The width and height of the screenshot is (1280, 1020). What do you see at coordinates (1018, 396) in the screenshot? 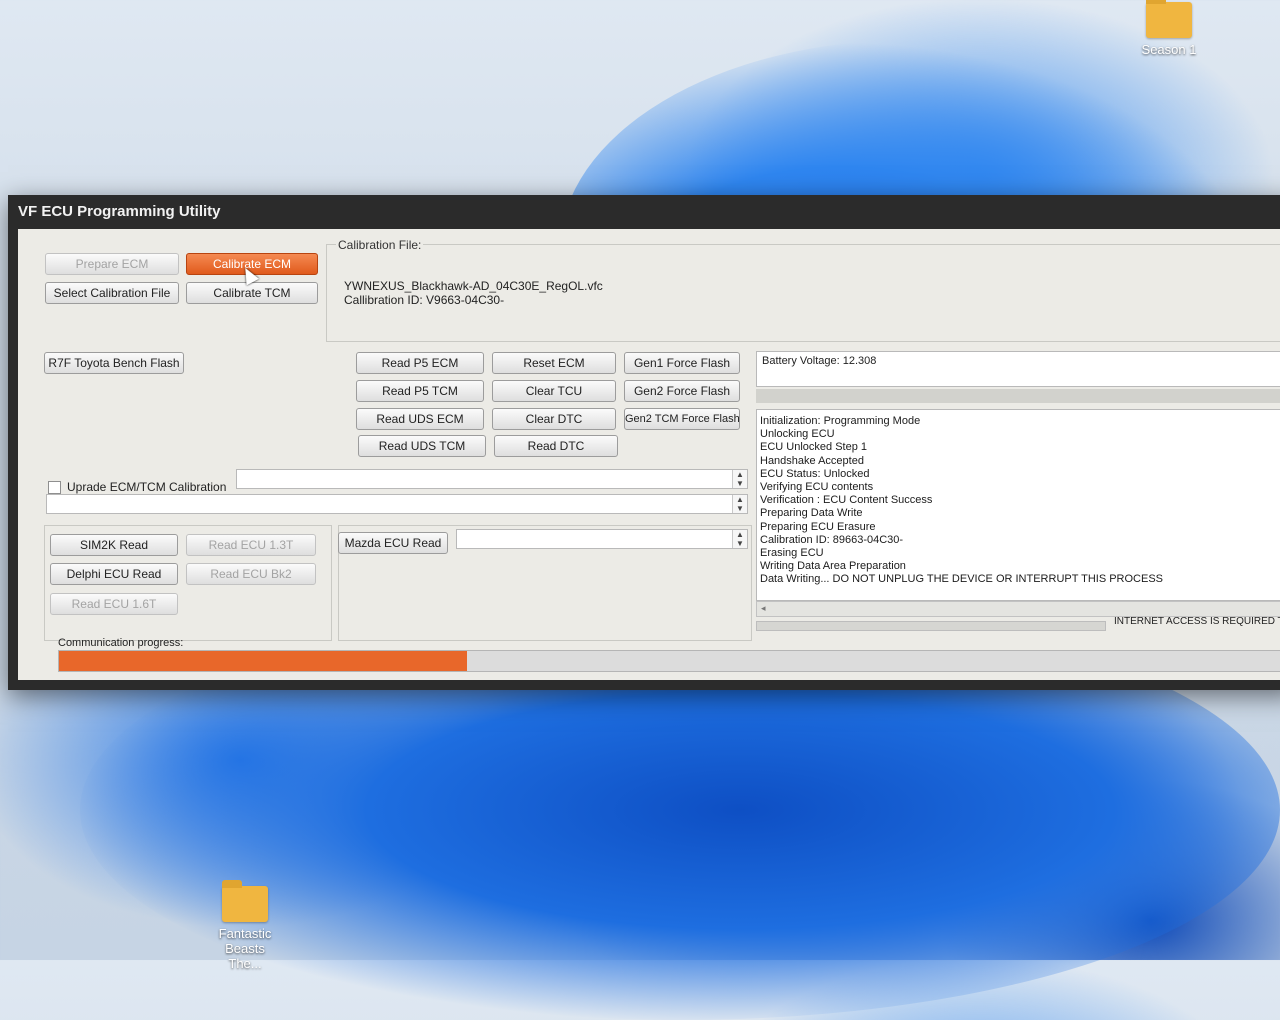
I see `battery-scroll-area` at bounding box center [1018, 396].